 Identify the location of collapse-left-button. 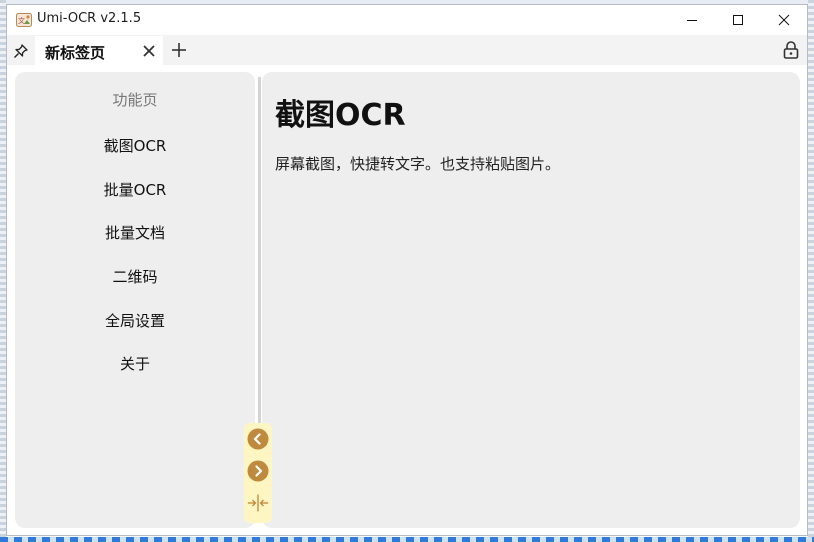
(258, 439).